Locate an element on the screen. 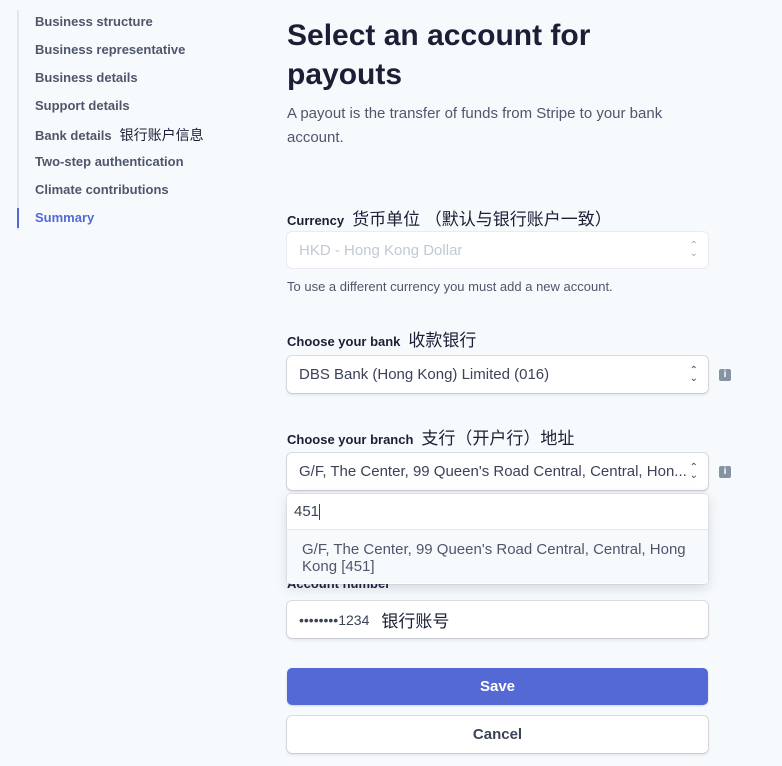  sidebar-item-bank-details: Bank details 银行账户信息 is located at coordinates (119, 135).